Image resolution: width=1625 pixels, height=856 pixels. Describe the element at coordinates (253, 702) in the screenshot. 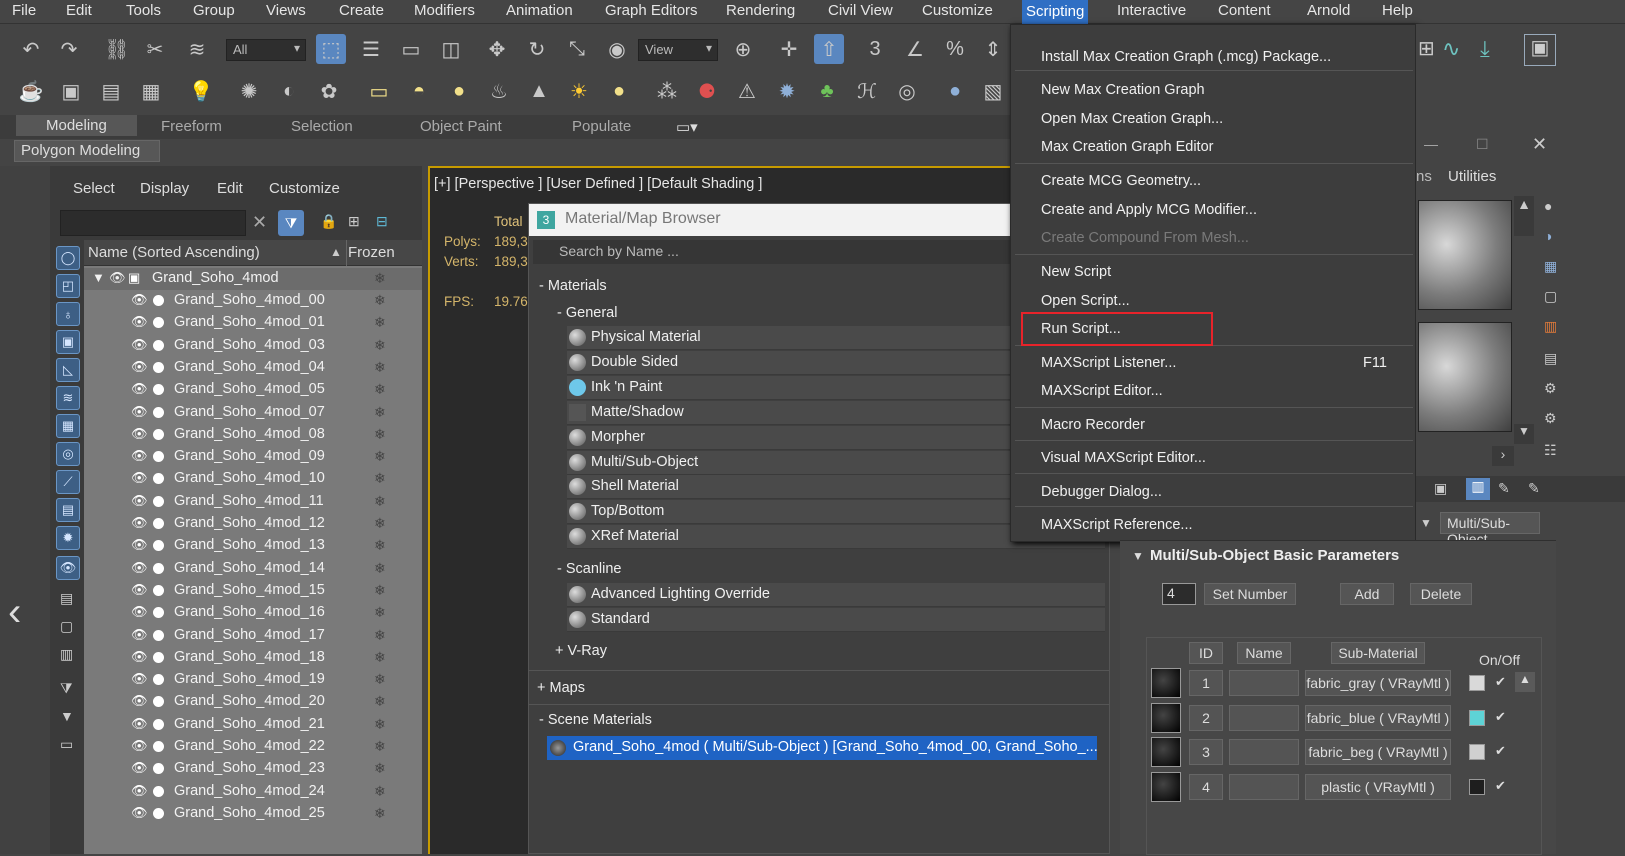

I see `list-item: 👁 Grand_Soho_4mod_20 ❄` at that location.